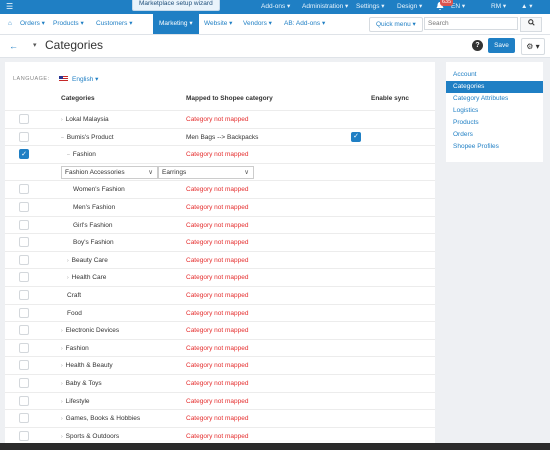 This screenshot has height=450, width=550. Describe the element at coordinates (220, 206) in the screenshot. I see `table-row: Men's Fashion Category not mapped` at that location.